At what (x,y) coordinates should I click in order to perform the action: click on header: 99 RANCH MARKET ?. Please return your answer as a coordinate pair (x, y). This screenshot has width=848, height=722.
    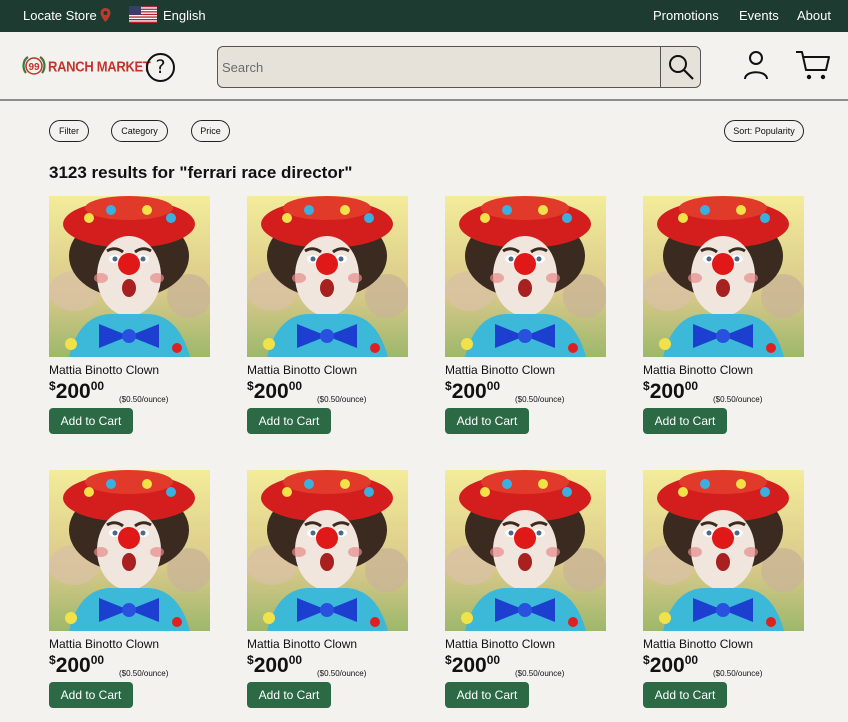
    Looking at the image, I should click on (424, 66).